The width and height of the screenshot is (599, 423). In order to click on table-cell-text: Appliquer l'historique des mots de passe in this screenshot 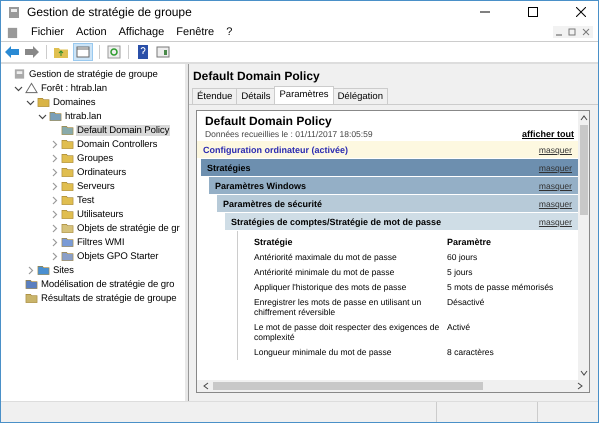, I will do `click(331, 287)`.